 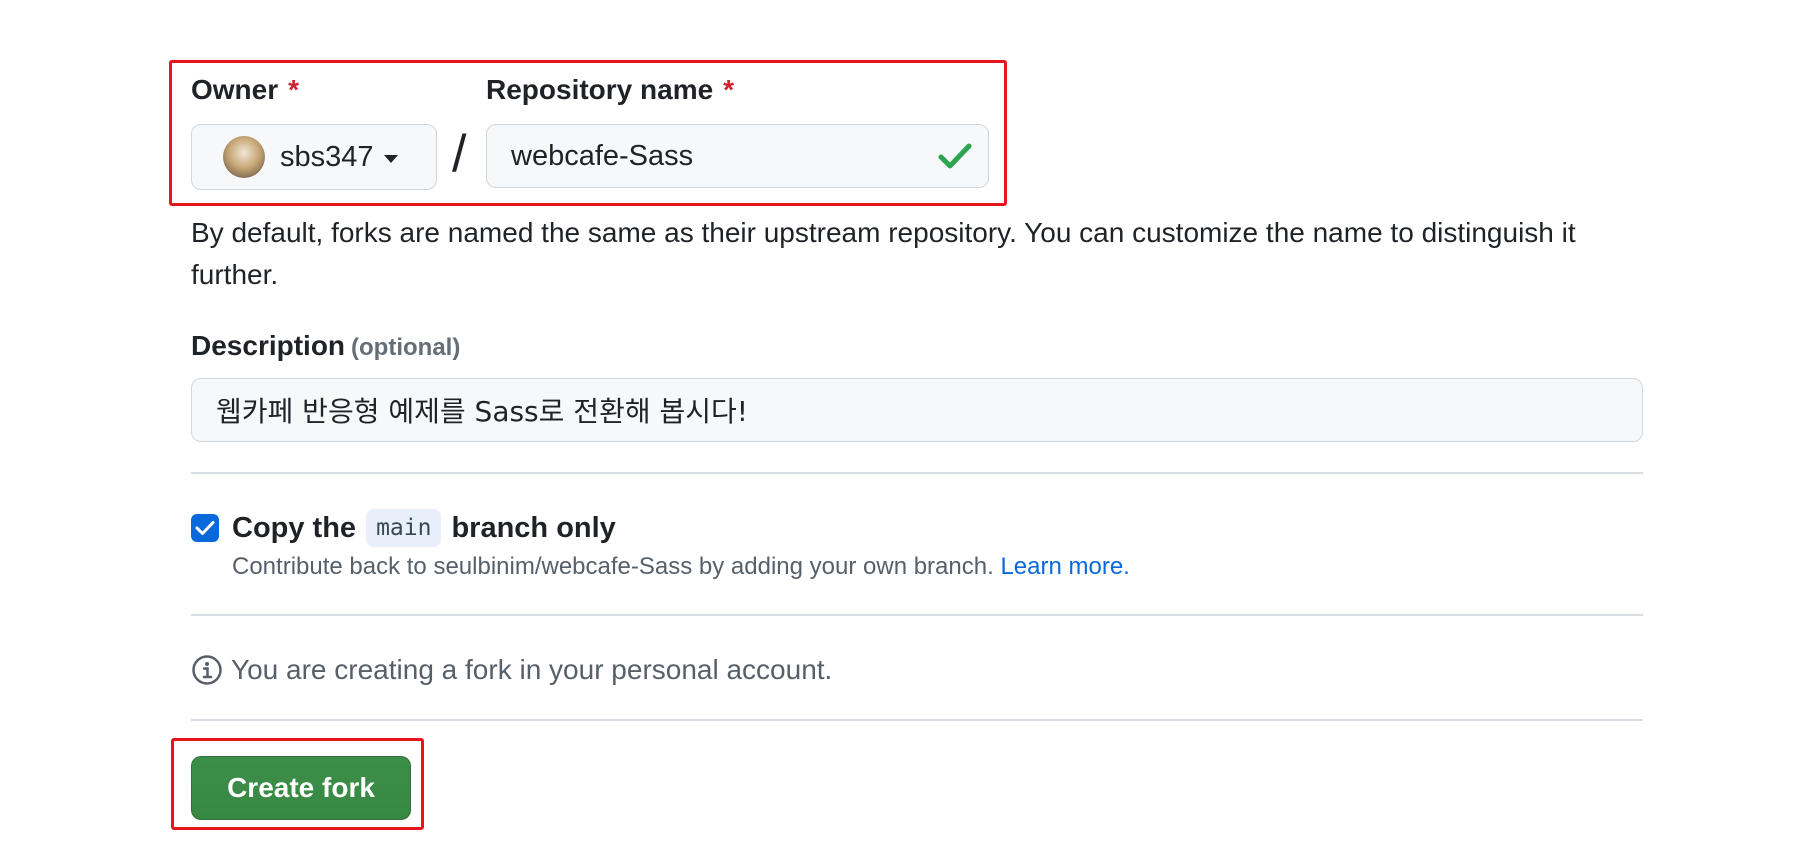 What do you see at coordinates (404, 528) in the screenshot?
I see `branch-name-code: main` at bounding box center [404, 528].